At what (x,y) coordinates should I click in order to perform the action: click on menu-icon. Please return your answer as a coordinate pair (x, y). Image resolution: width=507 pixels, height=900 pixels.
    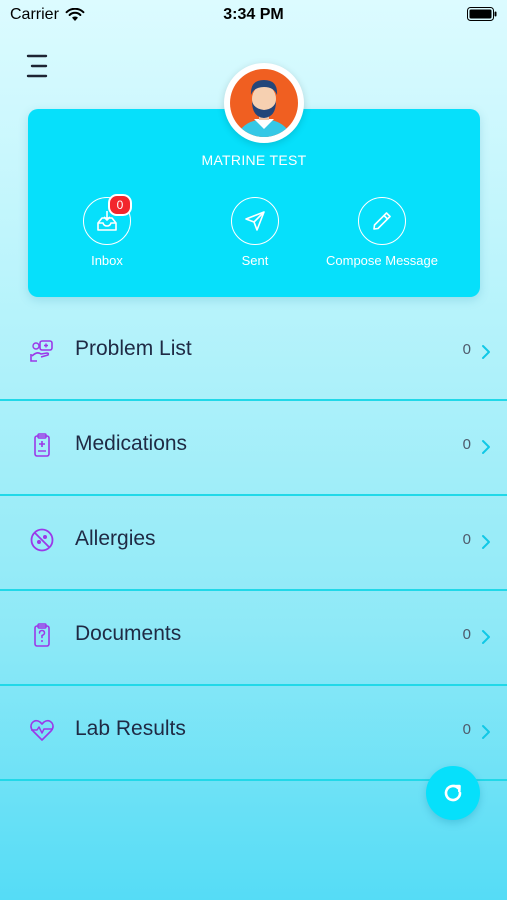
    Looking at the image, I should click on (37, 66).